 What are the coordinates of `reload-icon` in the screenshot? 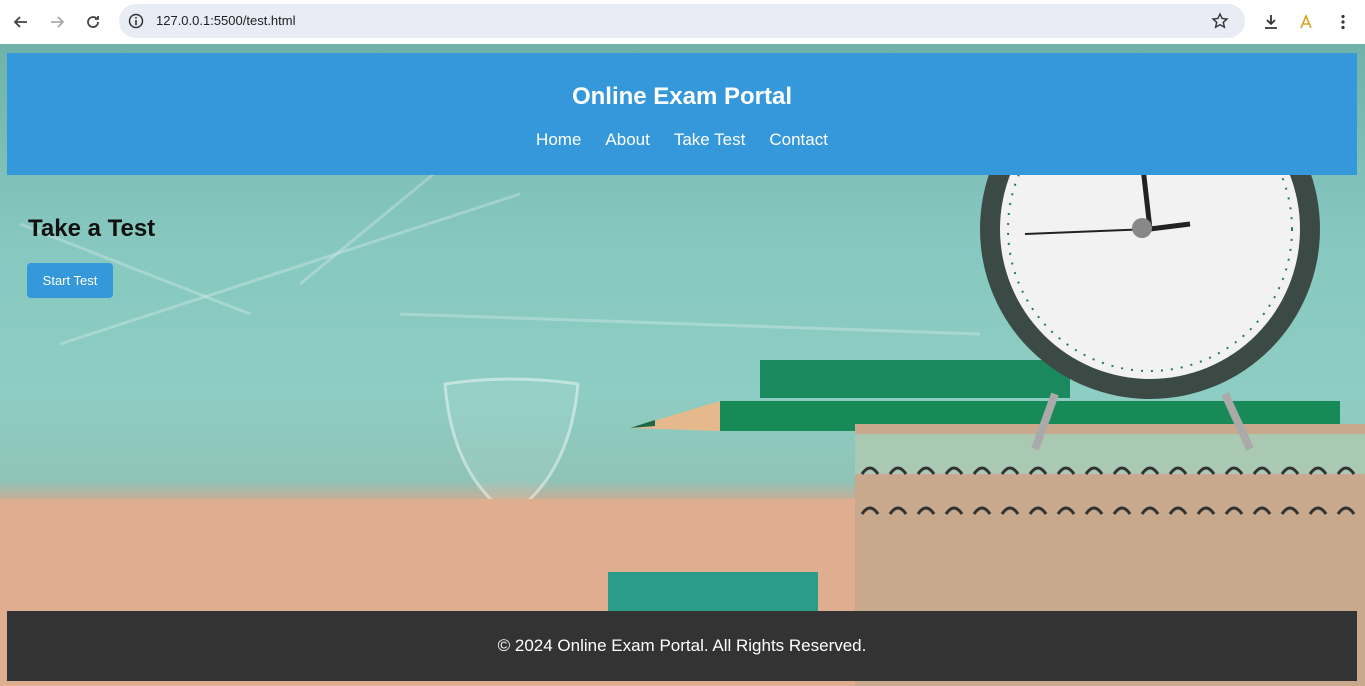 It's located at (93, 22).